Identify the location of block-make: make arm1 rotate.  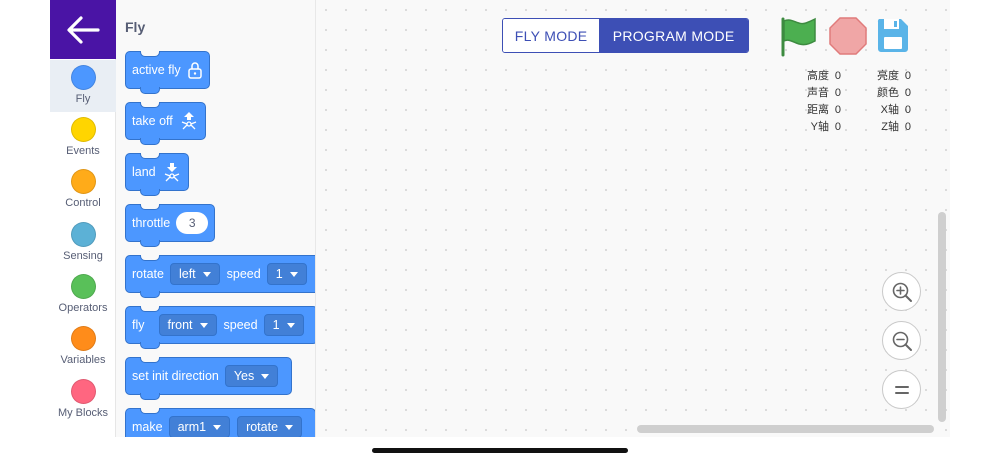
(220, 422).